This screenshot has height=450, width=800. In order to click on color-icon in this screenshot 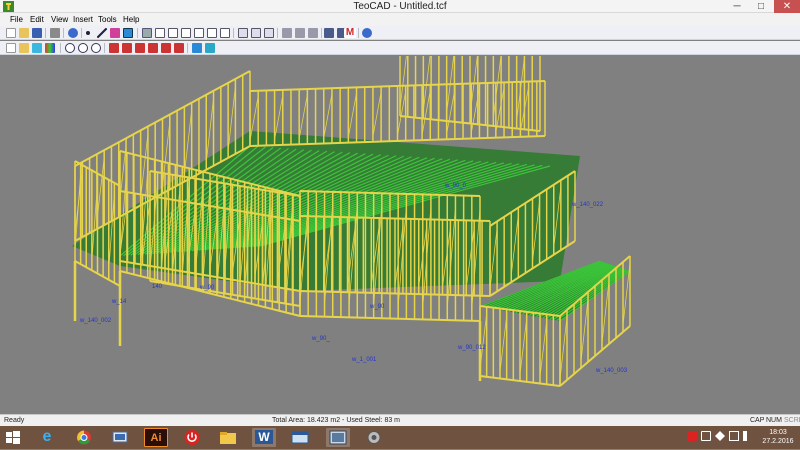, I will do `click(50, 48)`.